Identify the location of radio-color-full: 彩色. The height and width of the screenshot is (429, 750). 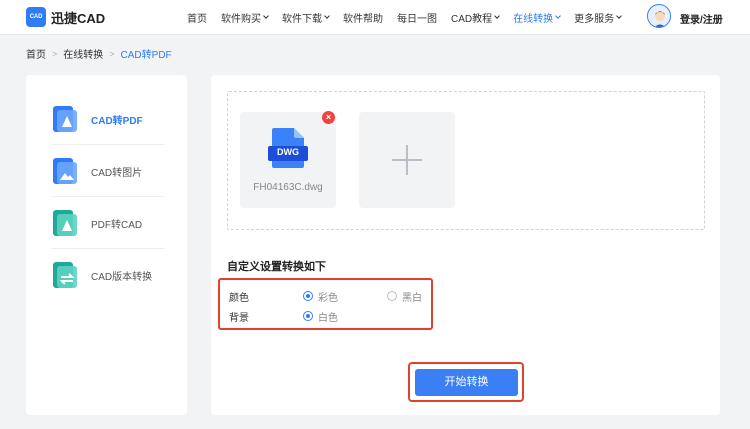
(345, 296).